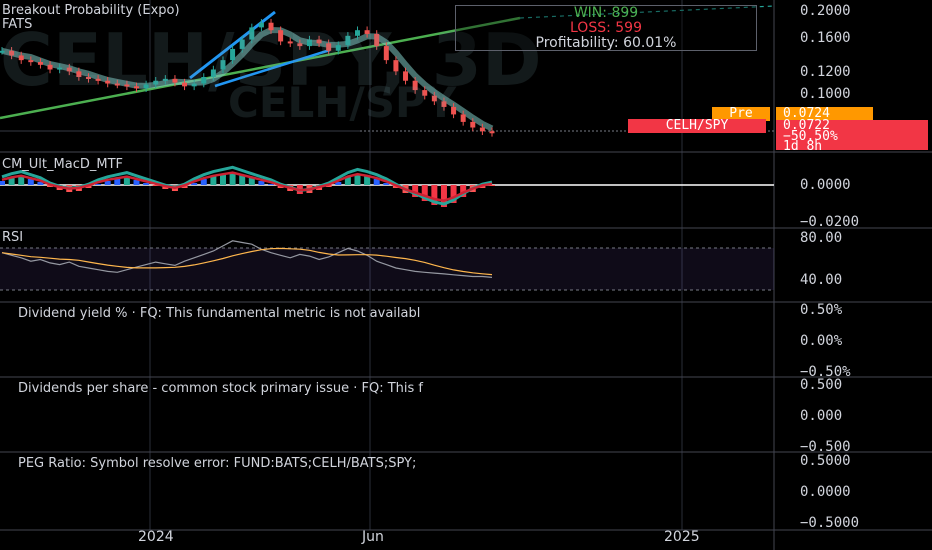 This screenshot has height=550, width=932. Describe the element at coordinates (825, 492) in the screenshot. I see `peg-tick: 0.0000` at that location.